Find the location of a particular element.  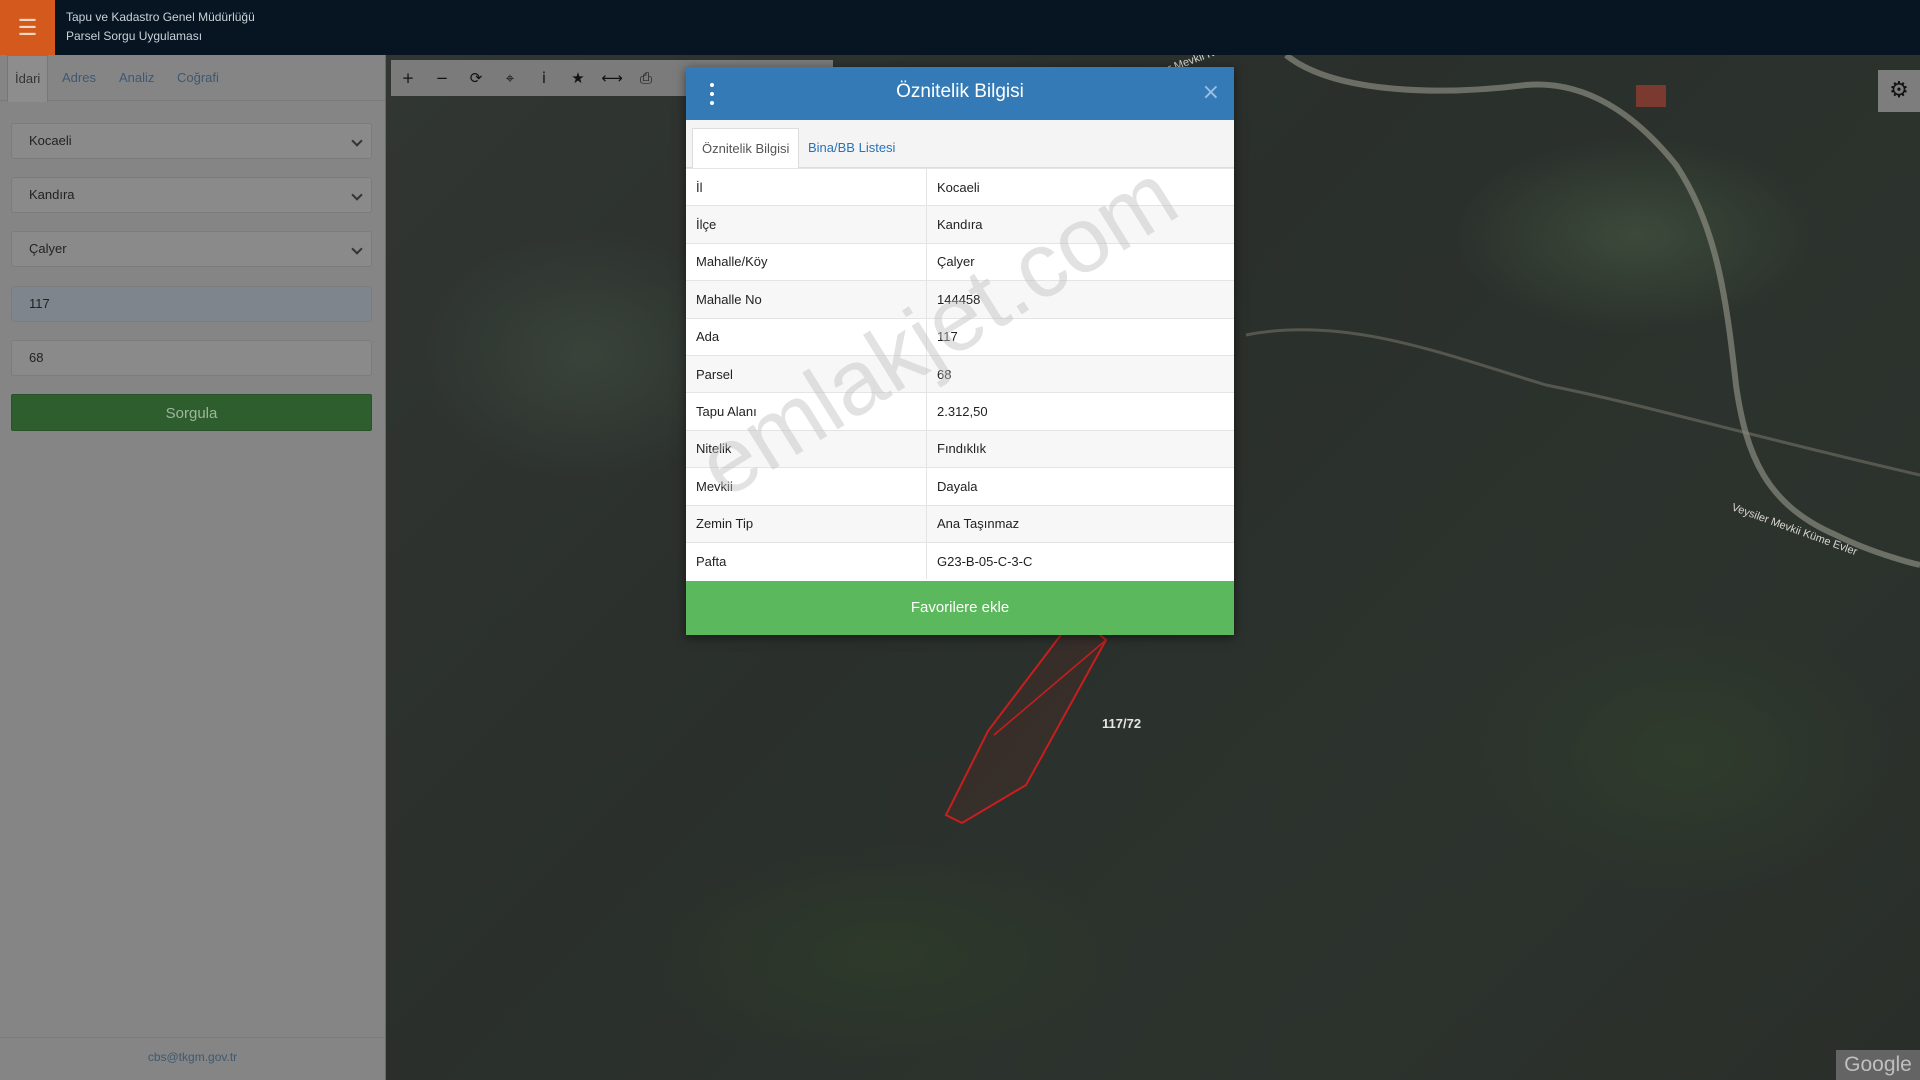

sidebar-footer: cbs@tkgm.gov.tr is located at coordinates (192, 1058).